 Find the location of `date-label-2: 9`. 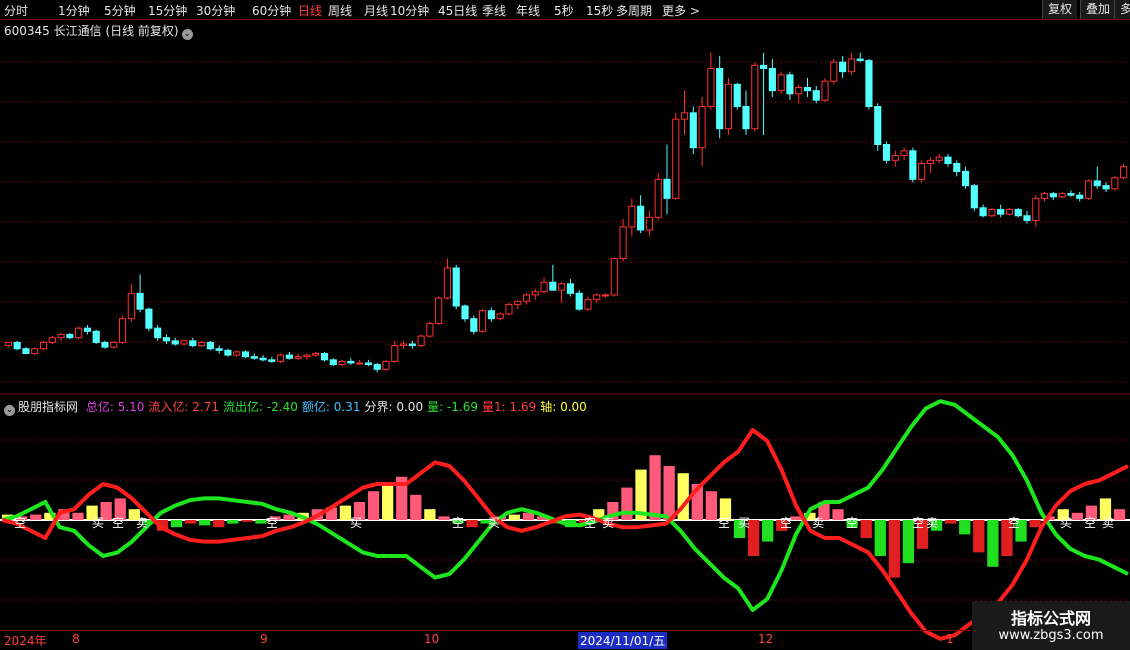

date-label-2: 9 is located at coordinates (264, 639).